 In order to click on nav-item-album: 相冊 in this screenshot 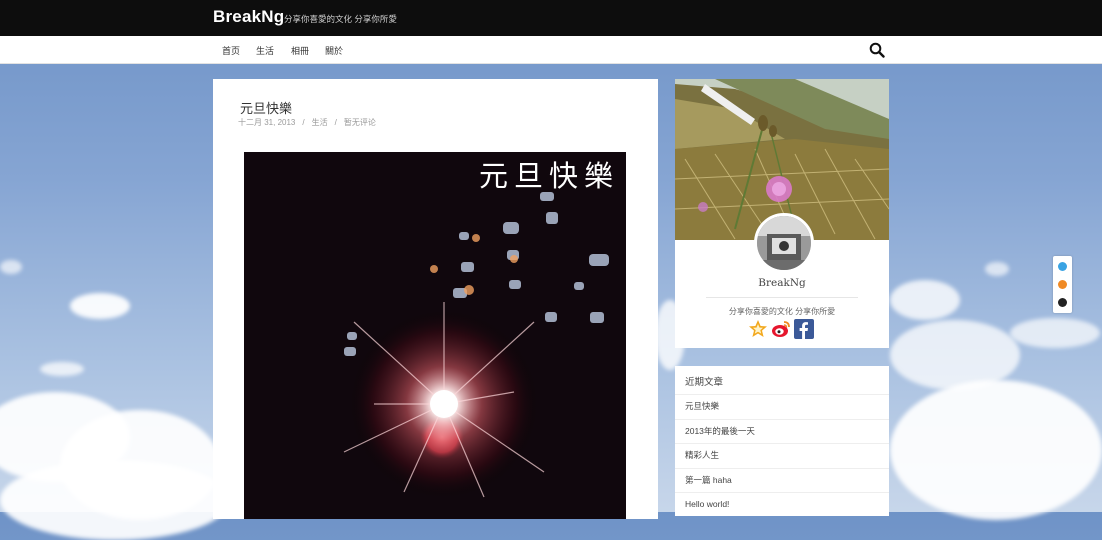, I will do `click(300, 50)`.